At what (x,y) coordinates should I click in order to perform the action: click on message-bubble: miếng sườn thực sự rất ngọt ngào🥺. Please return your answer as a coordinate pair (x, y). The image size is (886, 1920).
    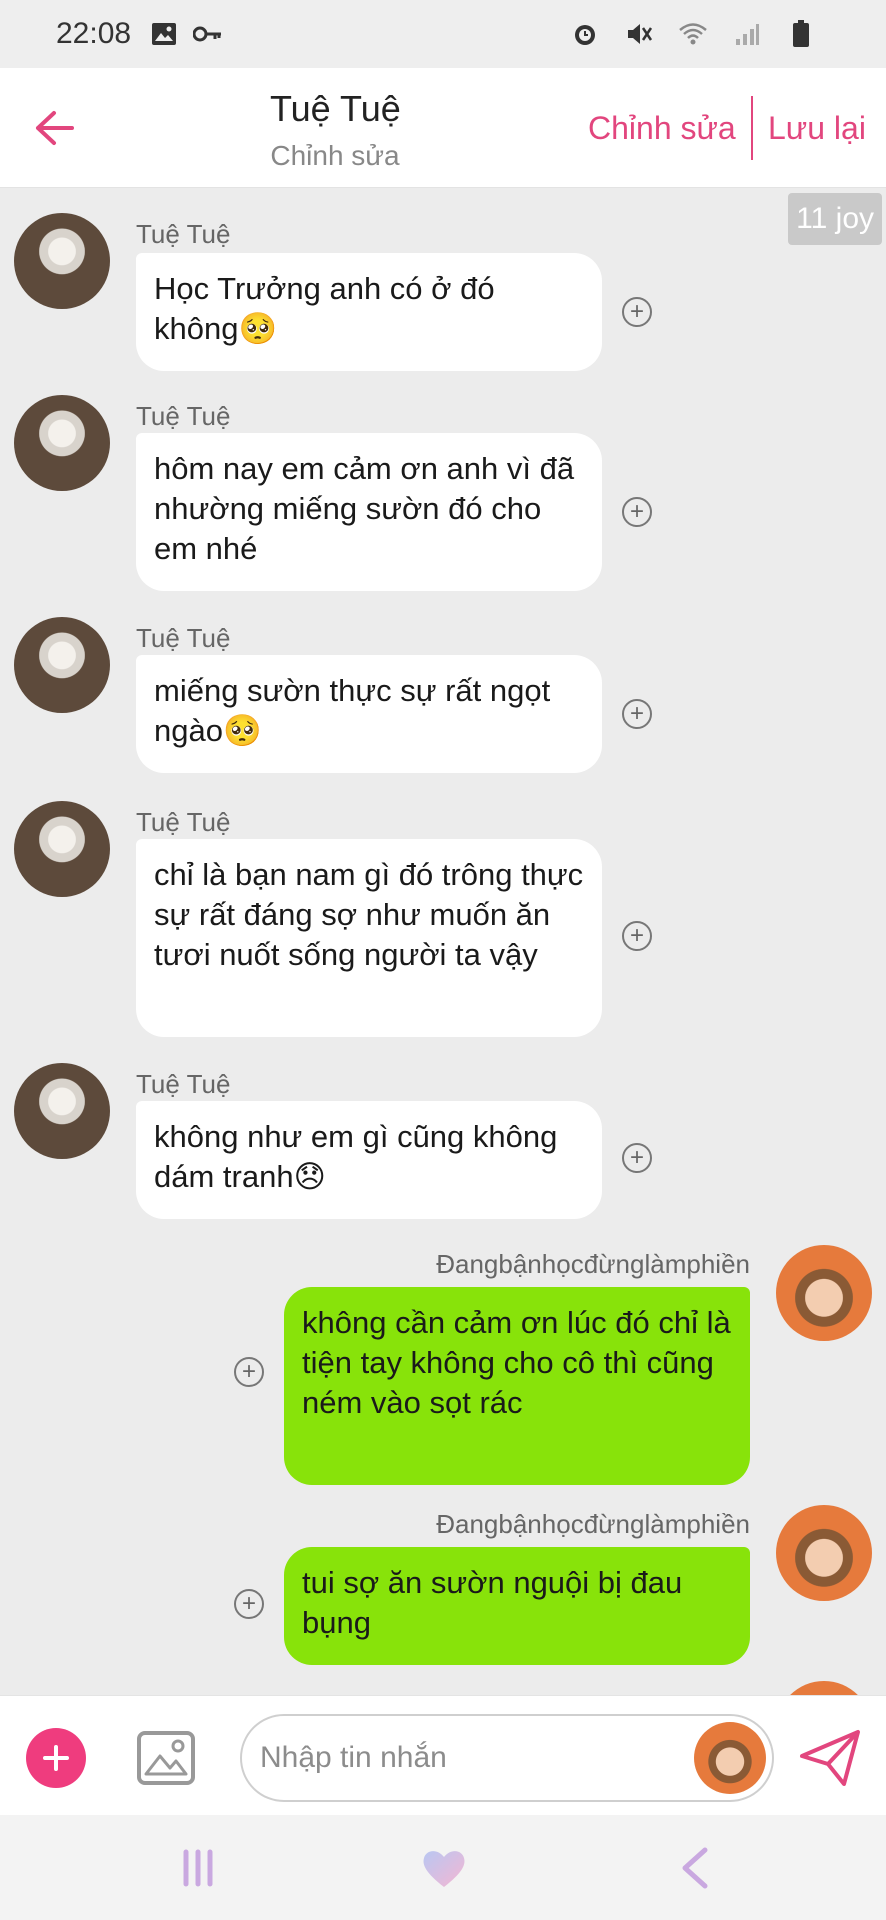
    Looking at the image, I should click on (369, 714).